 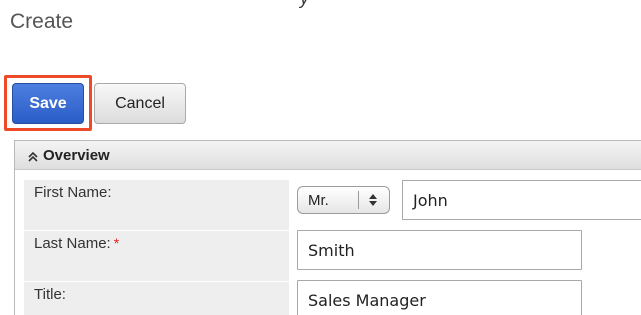 I want to click on cropped-text-fragment: y, so click(x=304, y=4).